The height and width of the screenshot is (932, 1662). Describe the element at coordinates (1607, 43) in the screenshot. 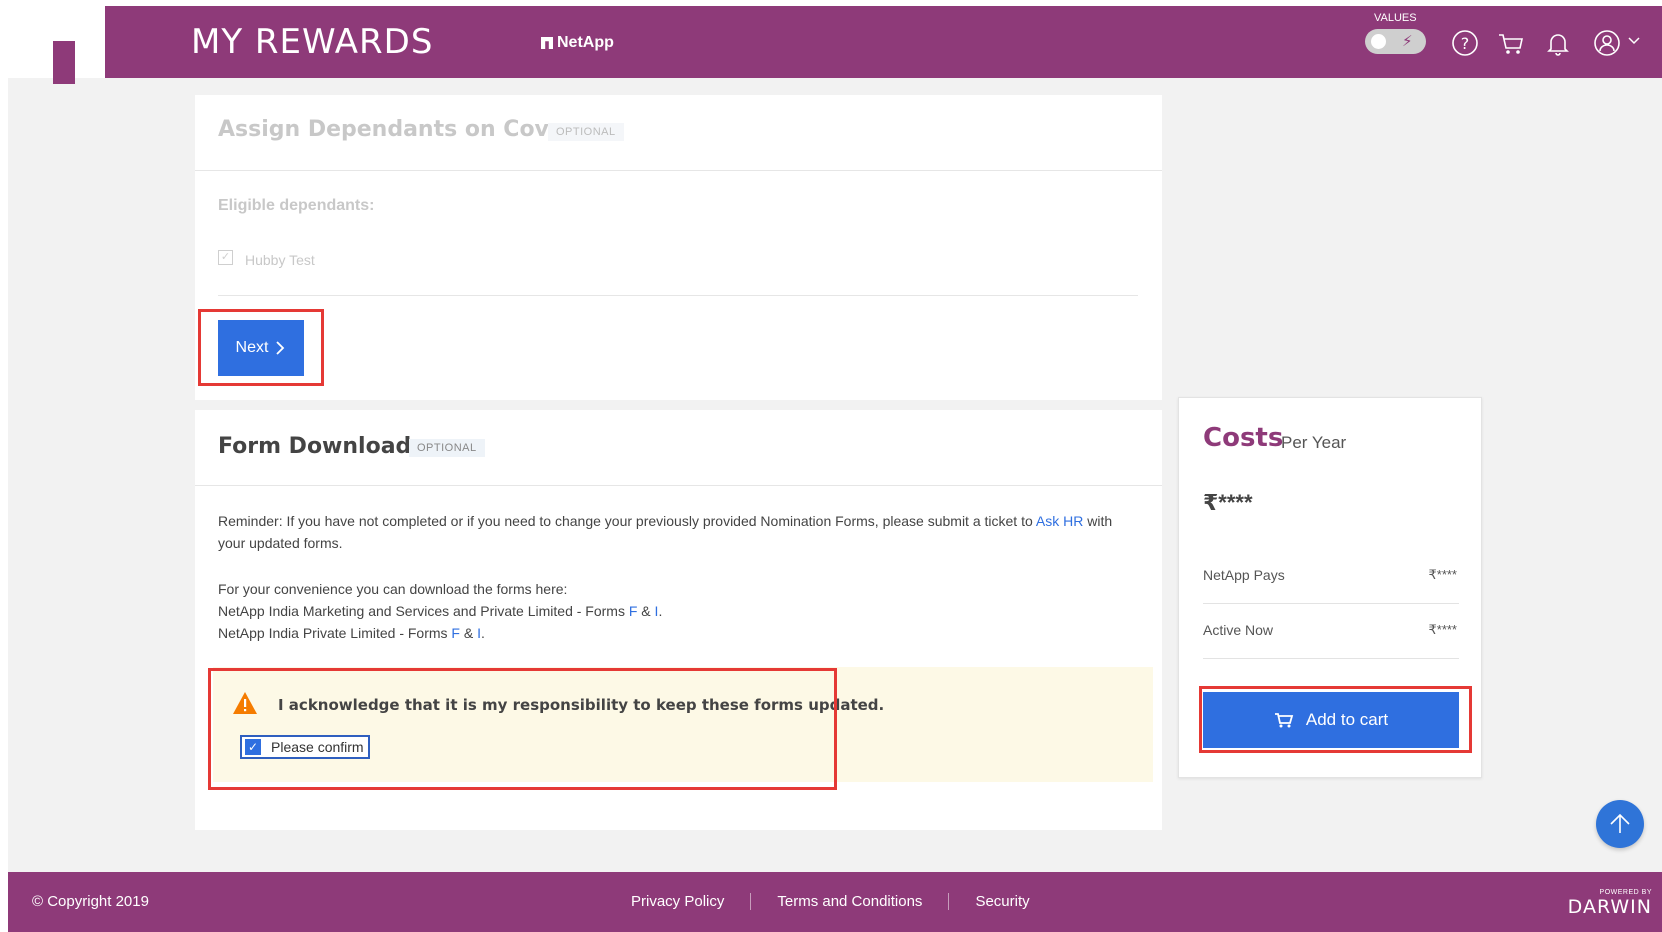

I see `user-icon` at that location.